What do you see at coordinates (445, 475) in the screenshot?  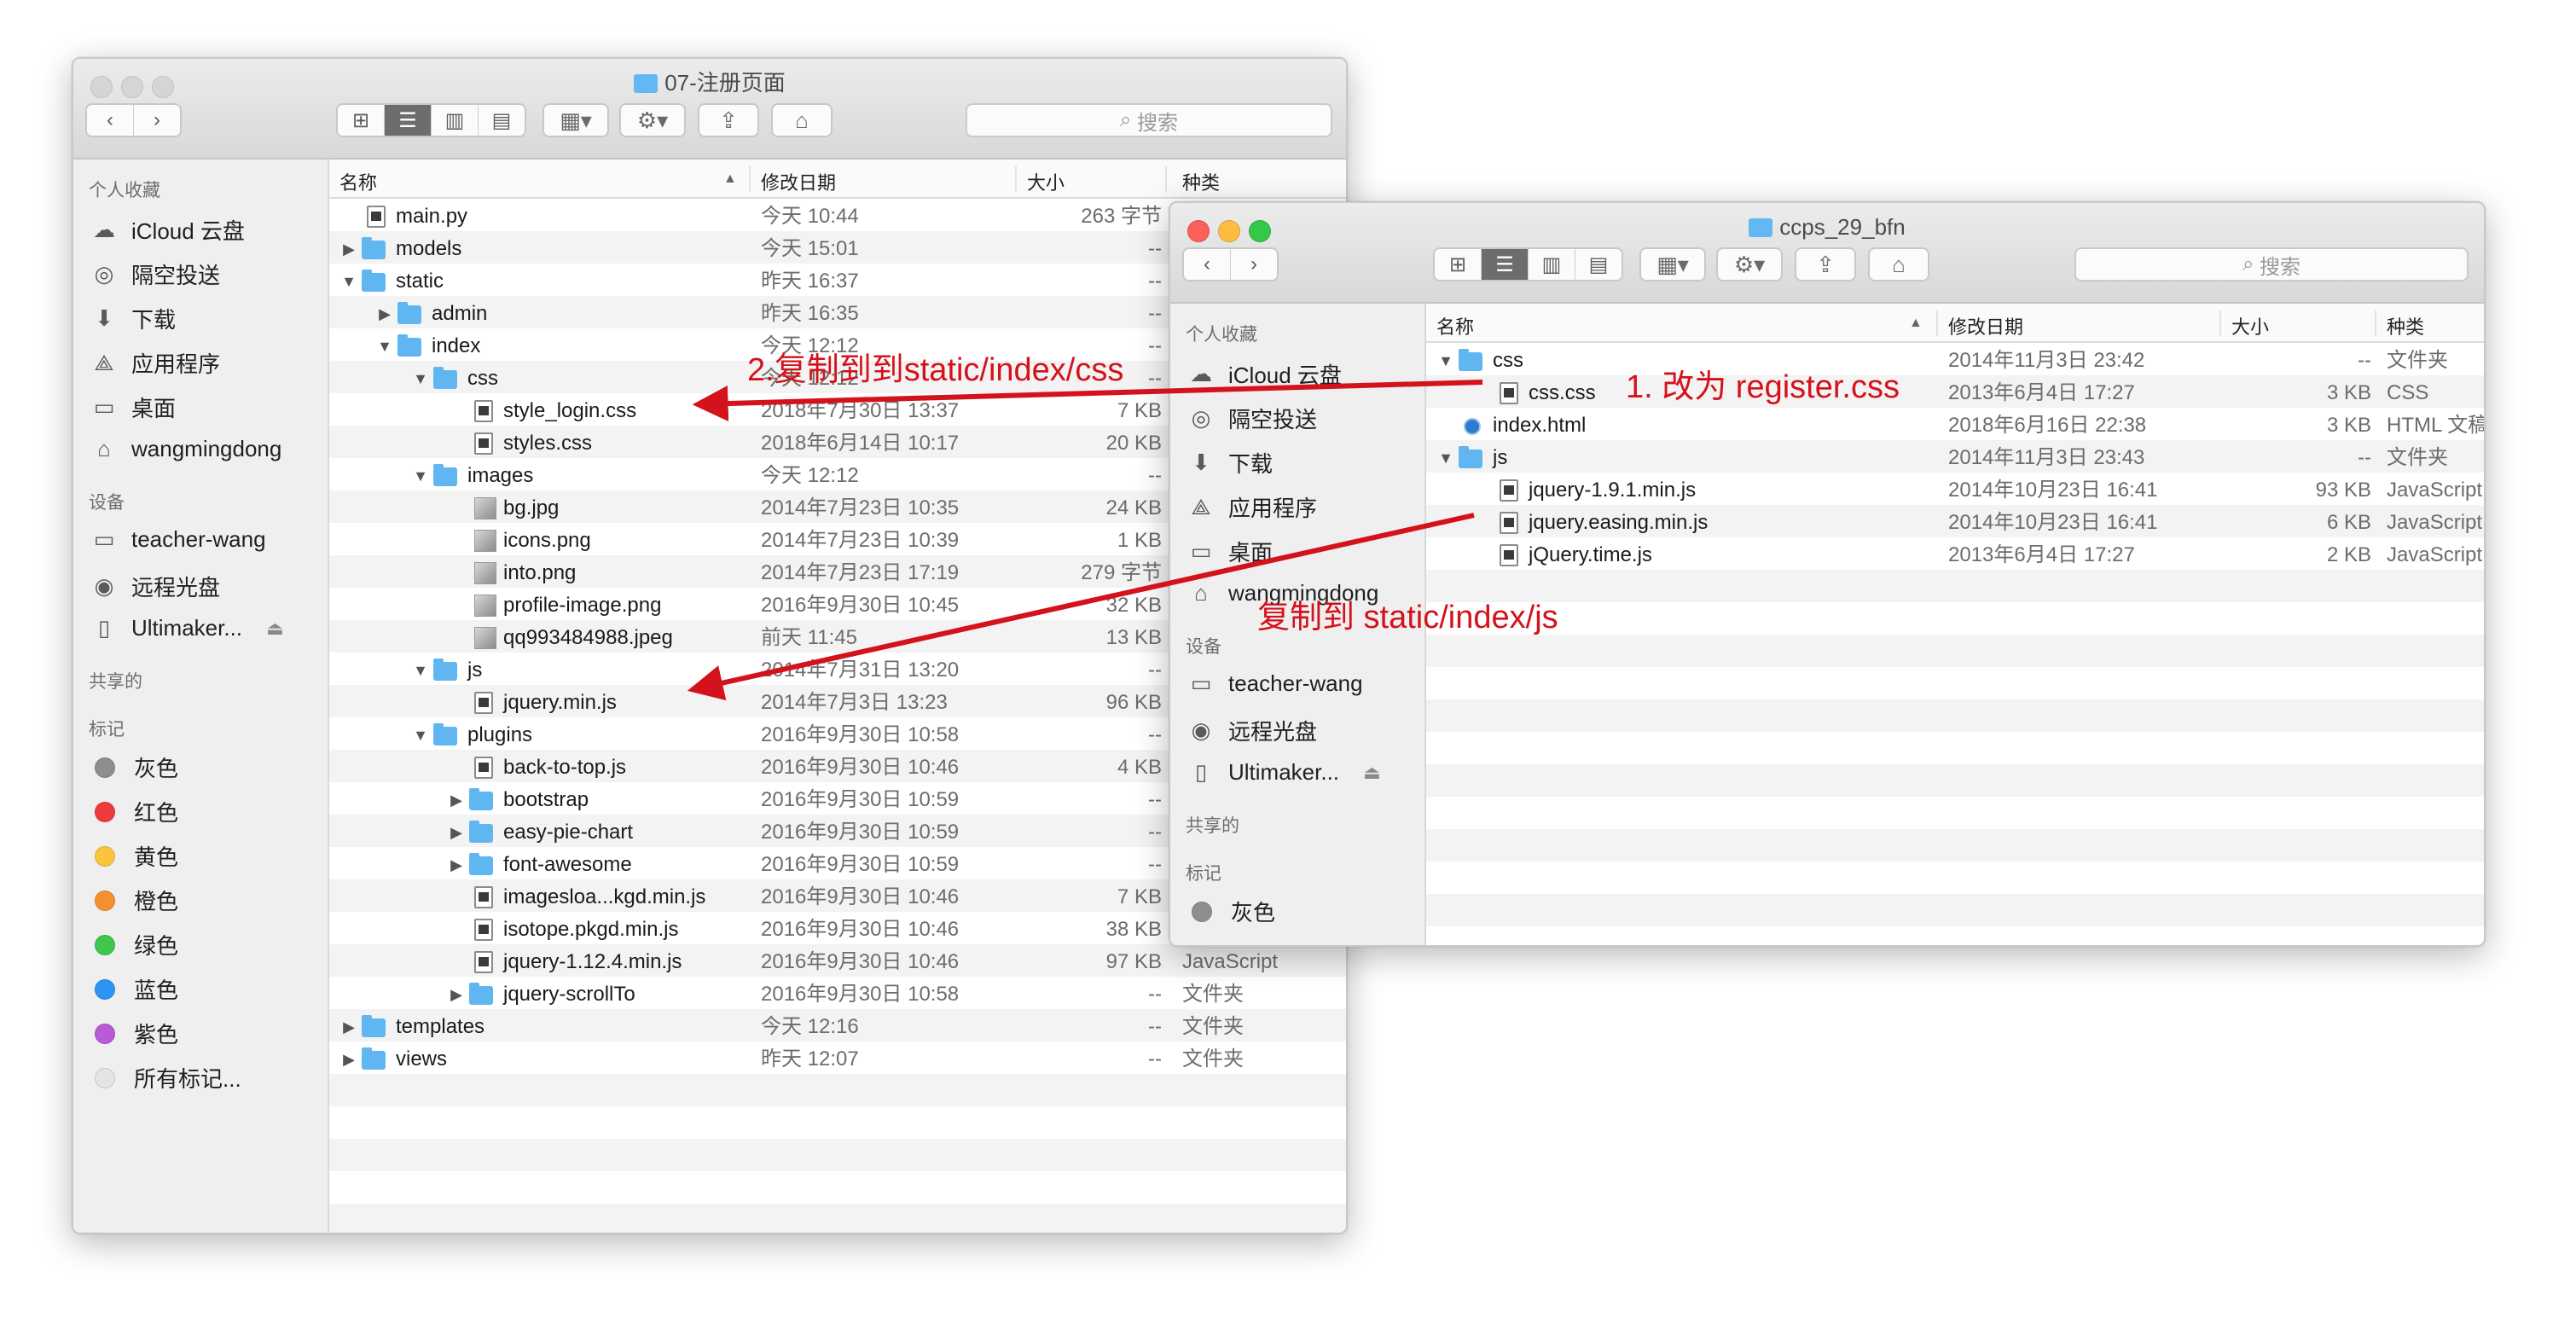 I see `folder-icon` at bounding box center [445, 475].